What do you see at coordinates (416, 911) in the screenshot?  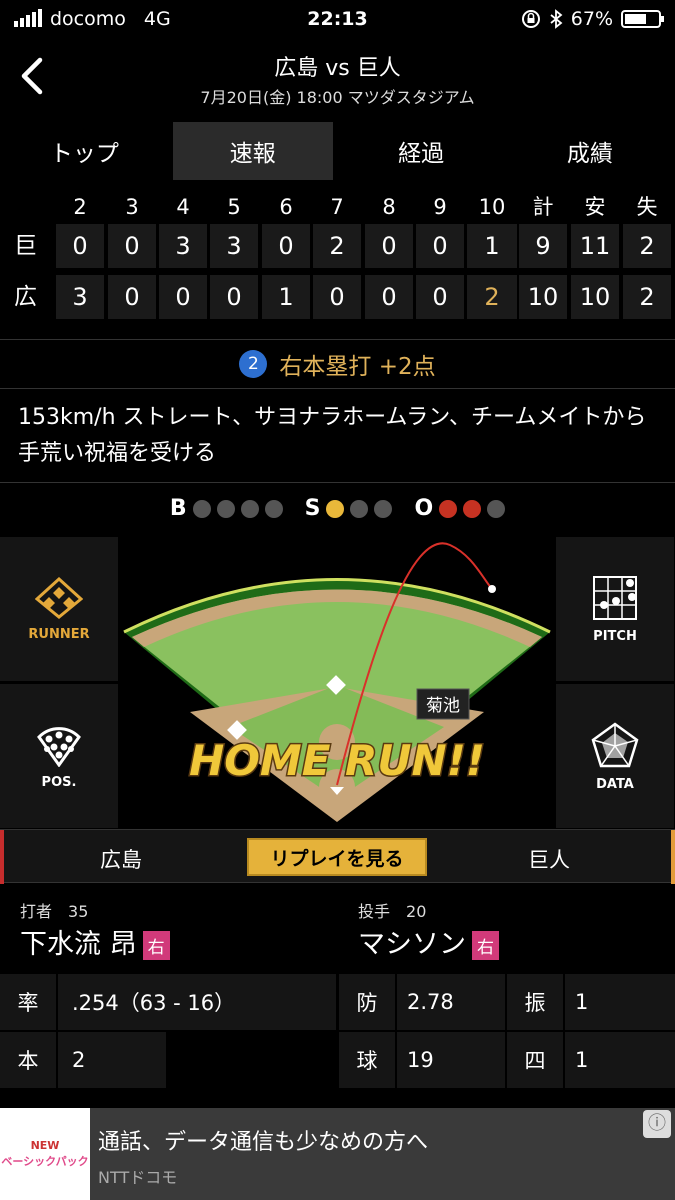 I see `pitcher-number: 20` at bounding box center [416, 911].